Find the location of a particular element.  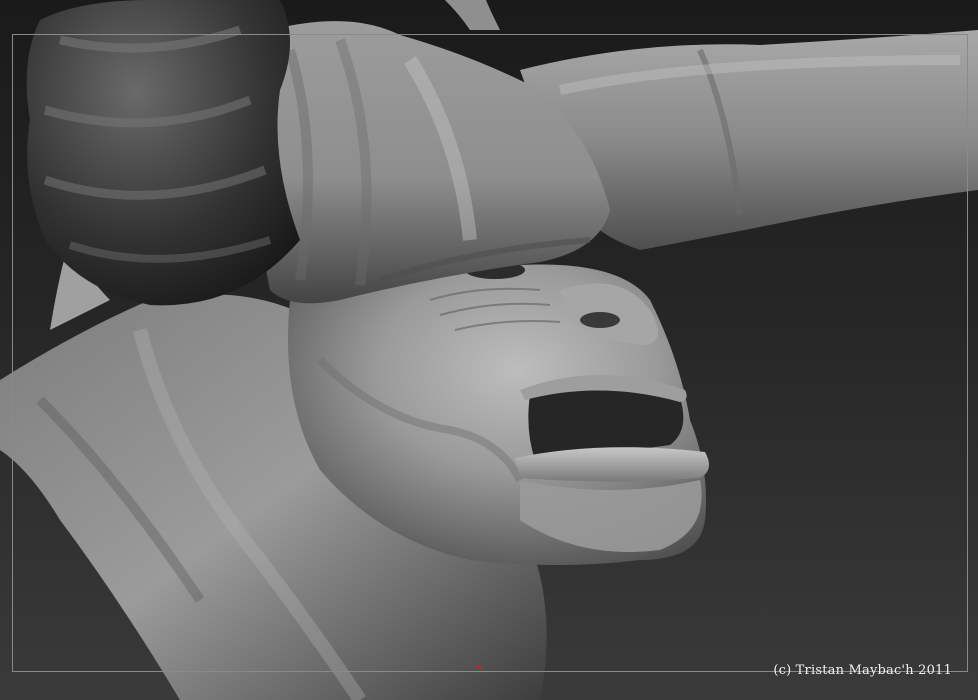

nostril is located at coordinates (600, 320).